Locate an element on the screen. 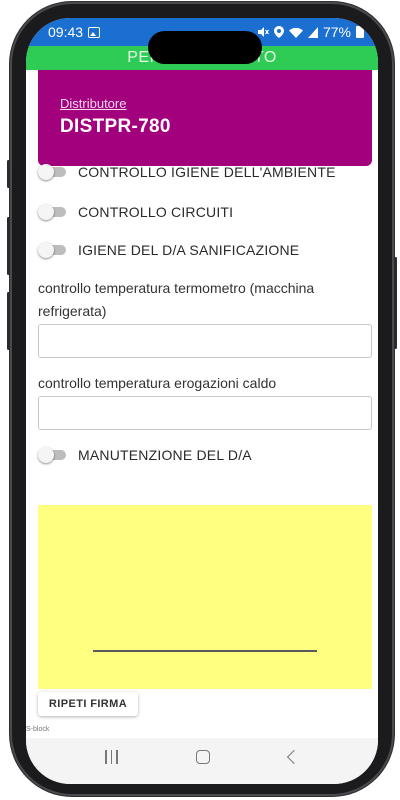 The width and height of the screenshot is (400, 800). toggle-label: CONTROLLO IGIENE DELL'AMBIENTE is located at coordinates (207, 172).